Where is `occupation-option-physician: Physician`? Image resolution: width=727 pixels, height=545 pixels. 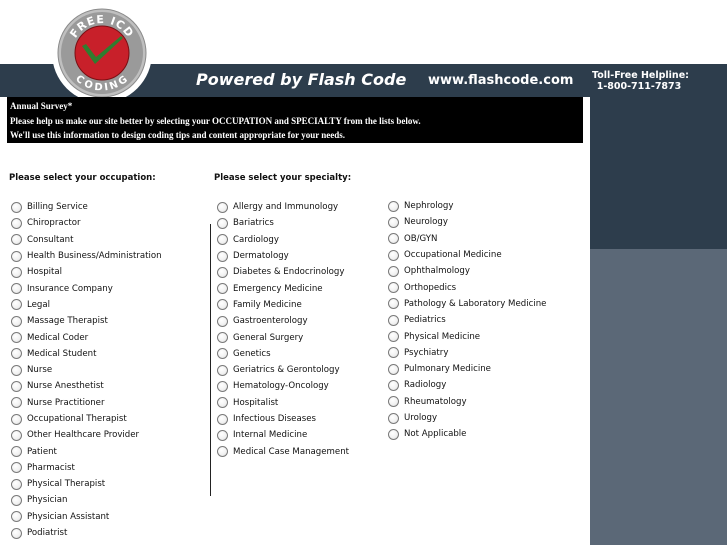
occupation-option-physician: Physician is located at coordinates (86, 500).